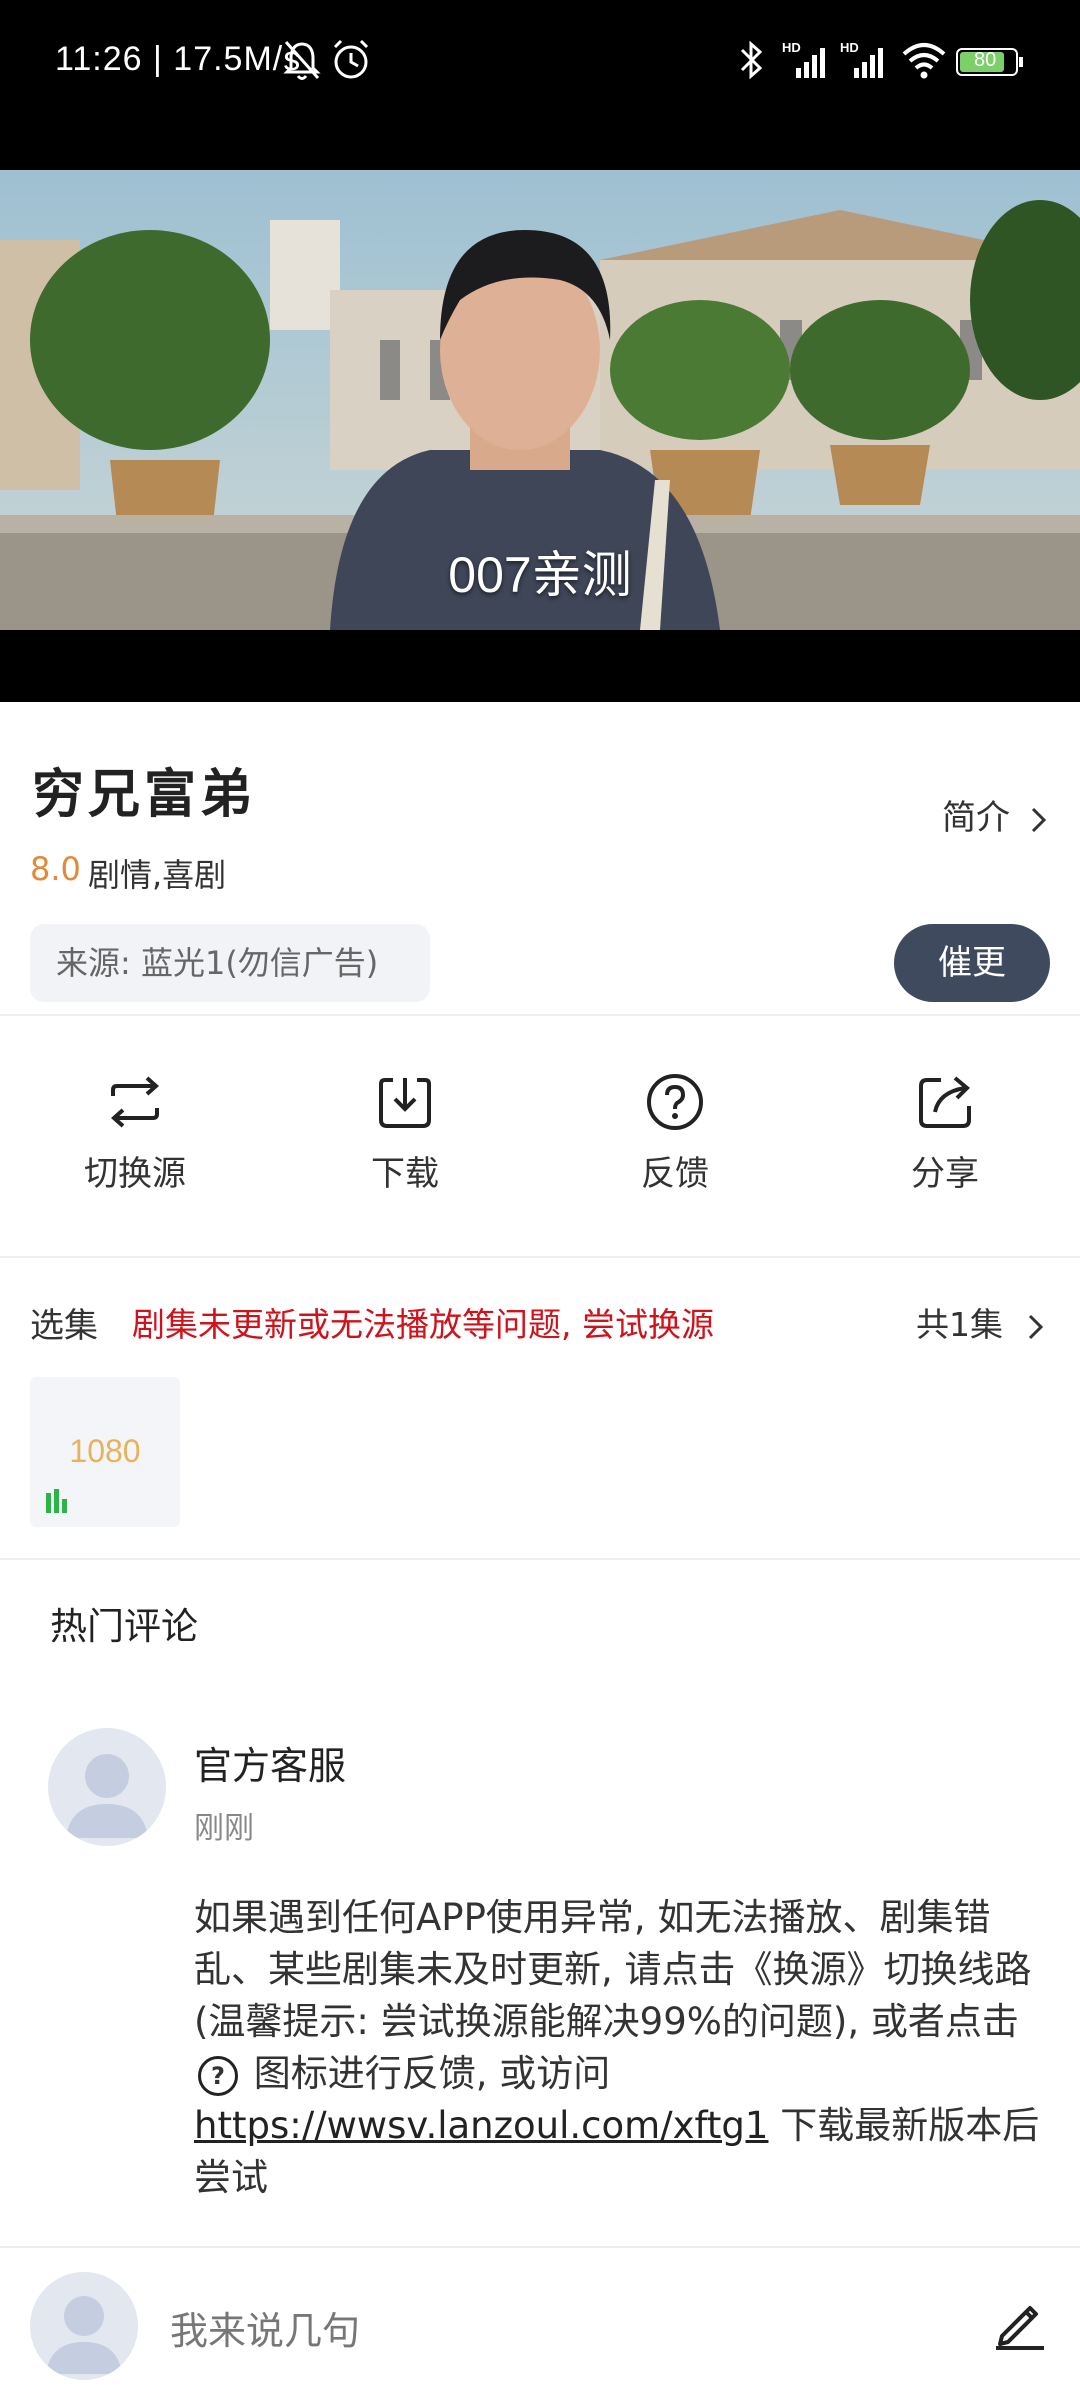 The height and width of the screenshot is (2402, 1080). What do you see at coordinates (224, 1828) in the screenshot?
I see `comment-time: 刚刚` at bounding box center [224, 1828].